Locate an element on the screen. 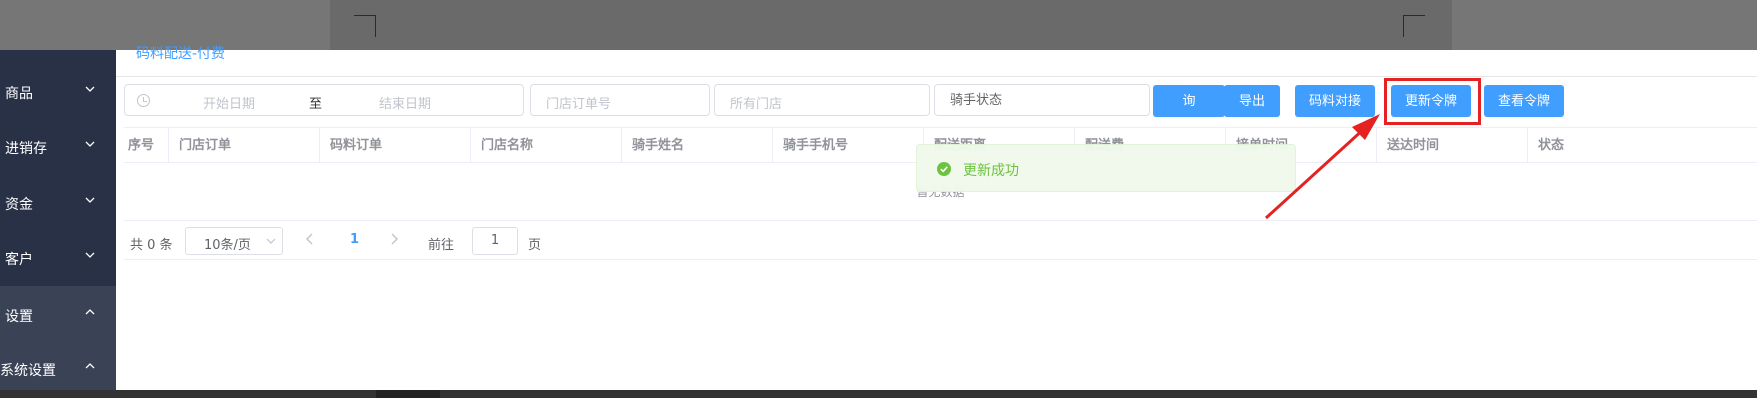 The image size is (1757, 398). column-header: 门店名称 is located at coordinates (545, 145).